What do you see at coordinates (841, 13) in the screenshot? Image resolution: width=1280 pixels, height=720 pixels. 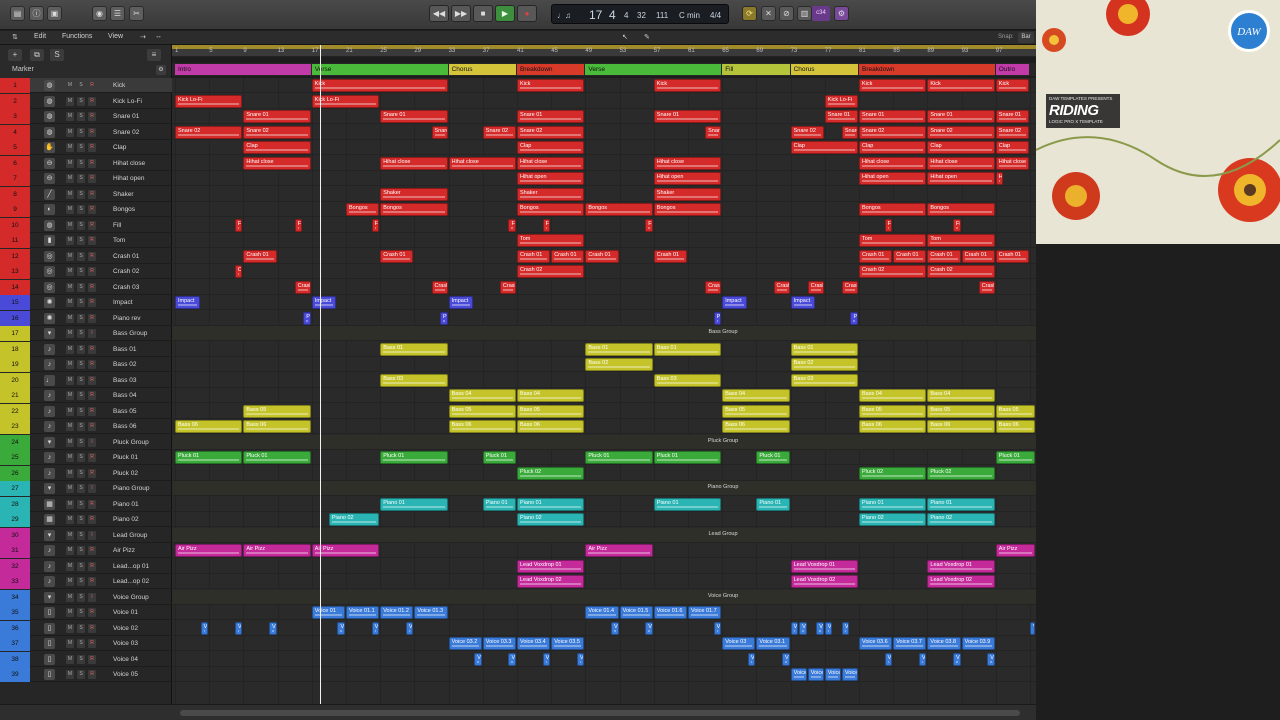 I see `tuner-icon: ⚙` at bounding box center [841, 13].